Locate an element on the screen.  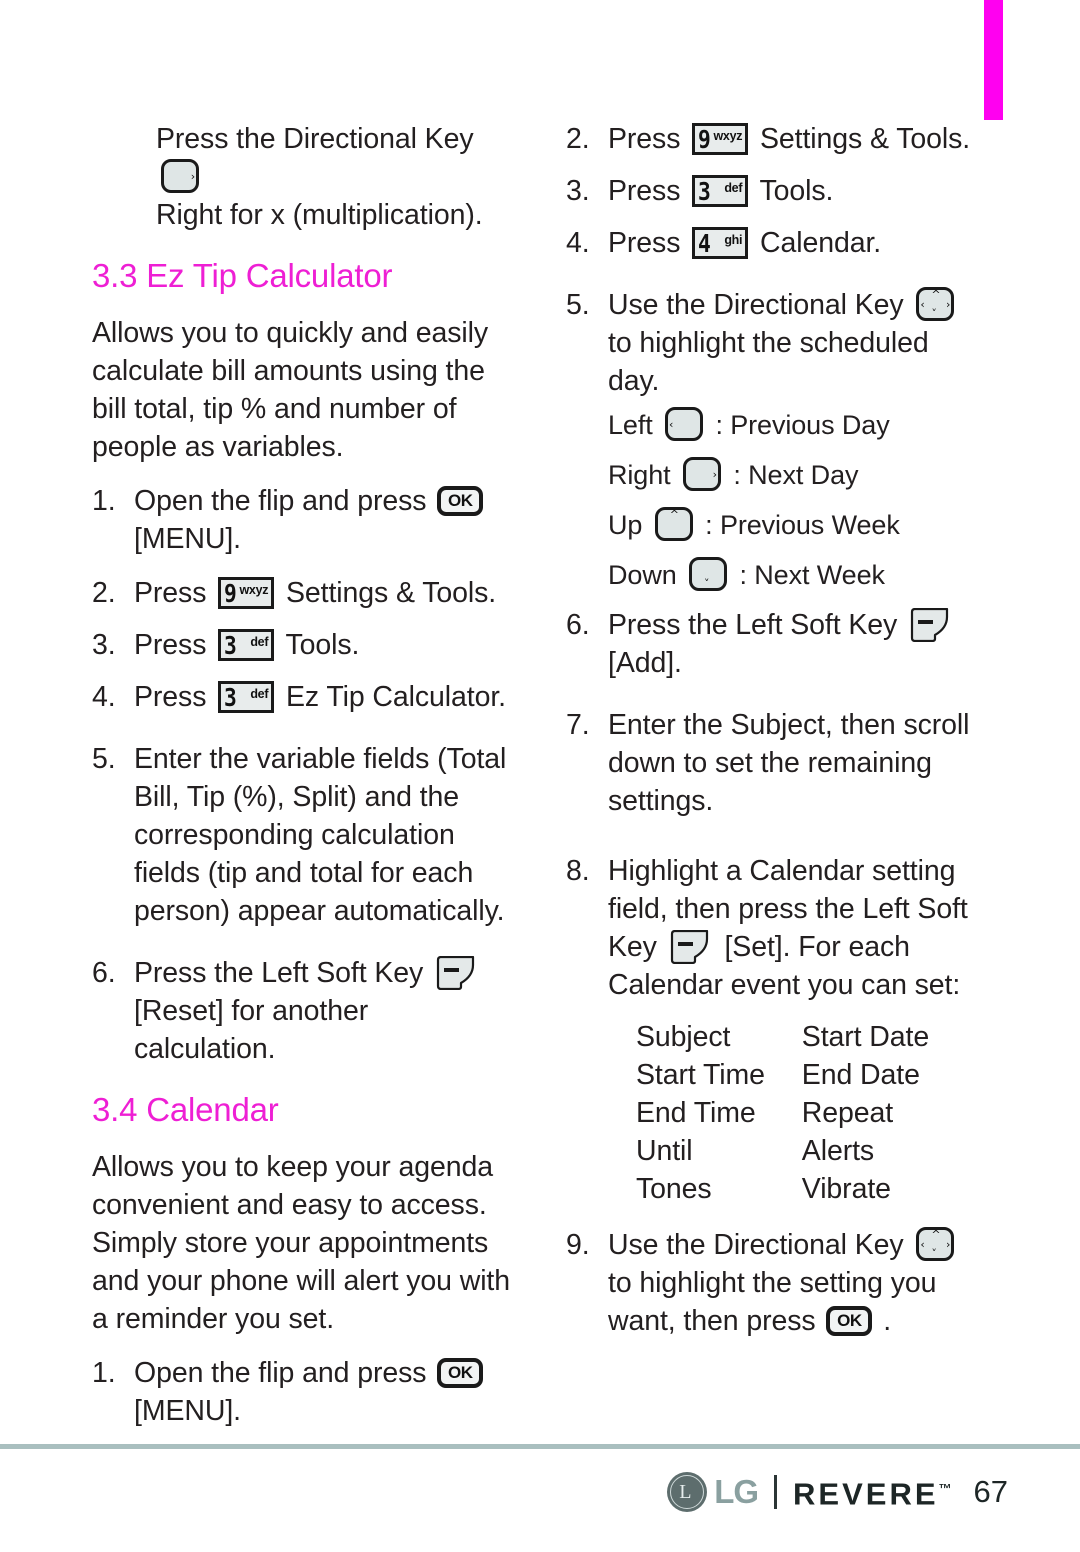
step-text: Open the flip and press is located at coordinates (280, 1373).